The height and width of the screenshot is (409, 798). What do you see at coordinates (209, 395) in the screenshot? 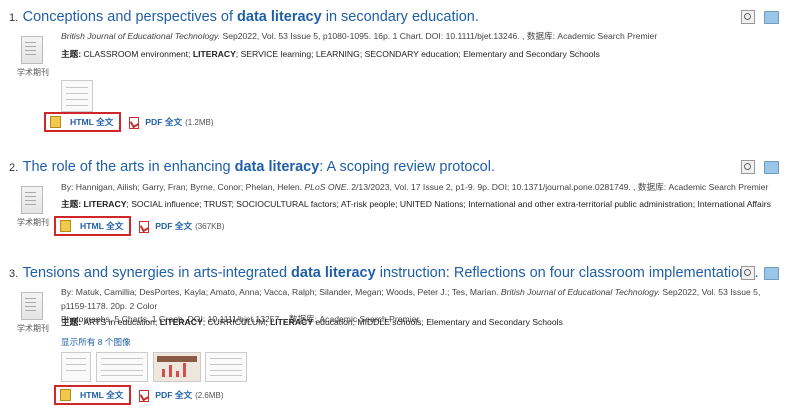
I see `pdf-size: (2.6MB)` at bounding box center [209, 395].